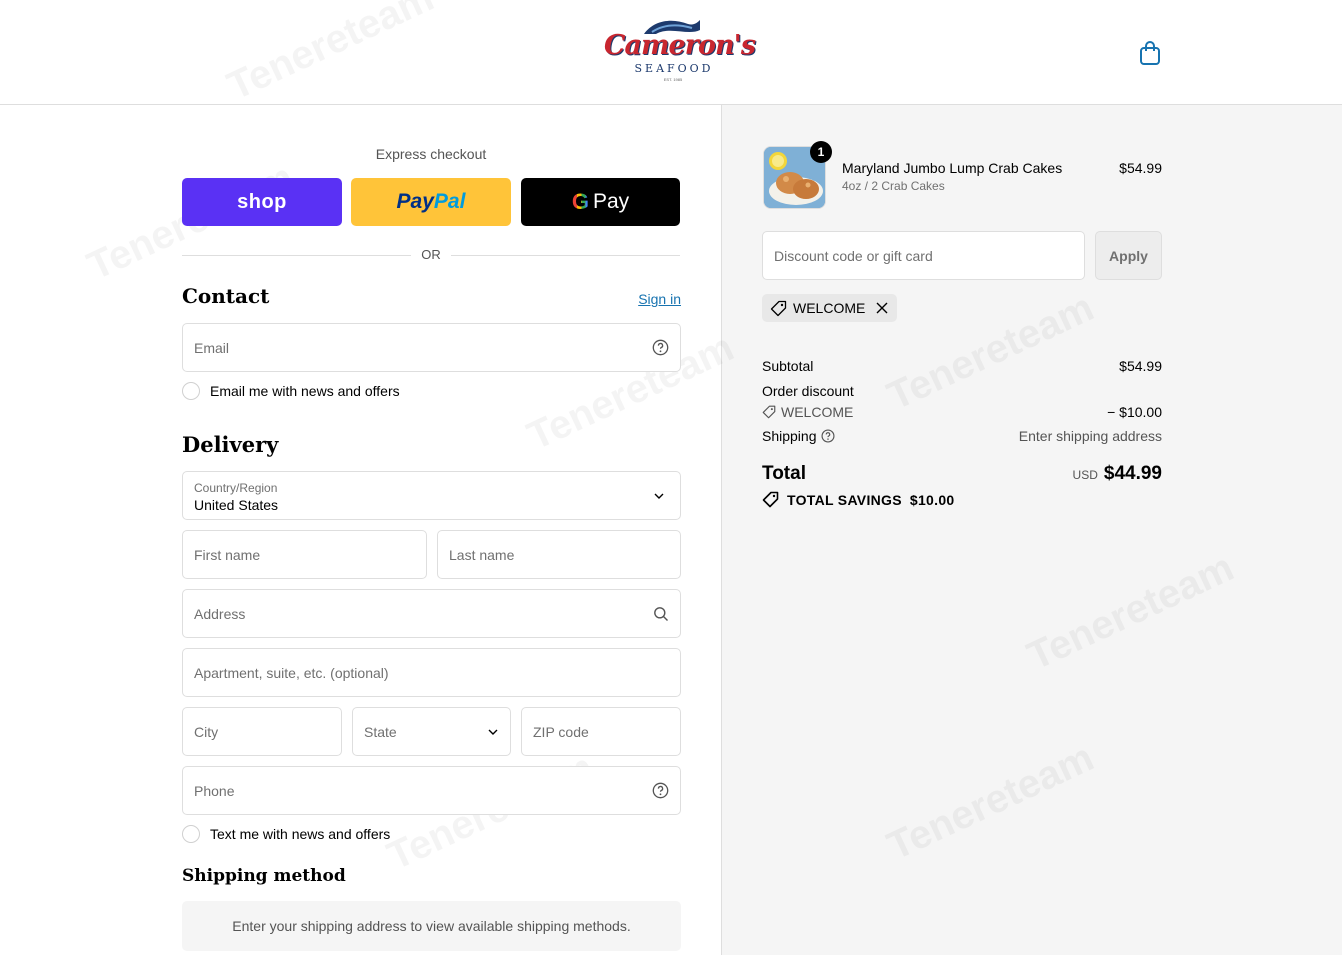 This screenshot has height=955, width=1342. I want to click on text-news-label: Text me with news and offers, so click(300, 834).